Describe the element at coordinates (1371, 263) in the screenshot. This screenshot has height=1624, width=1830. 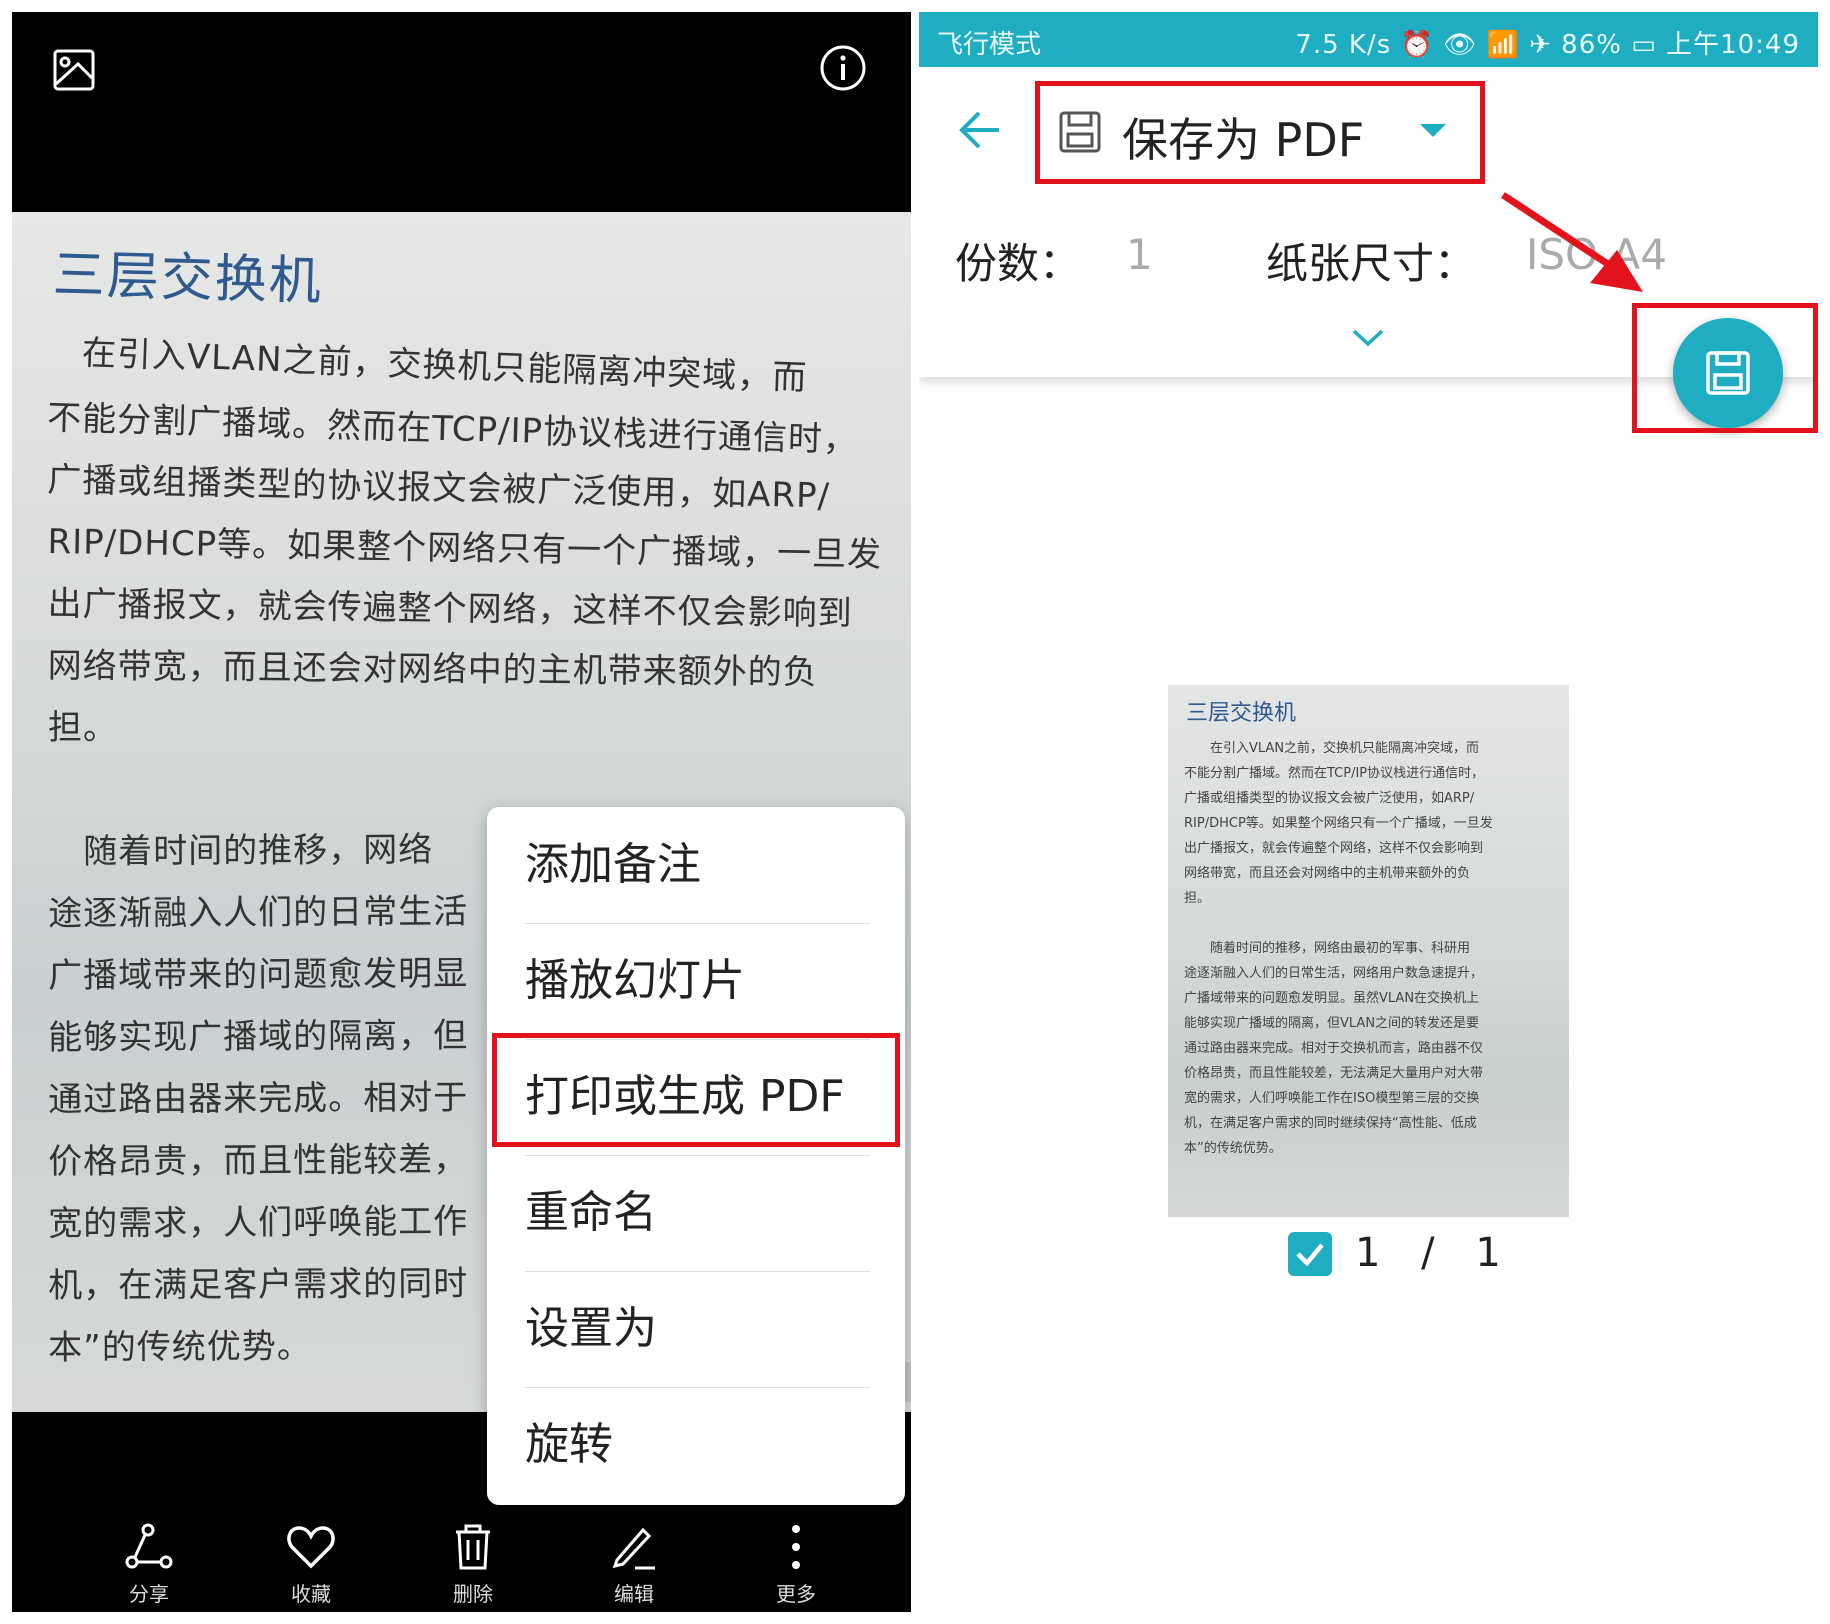
I see `paper-size-label: 纸张尺寸：` at that location.